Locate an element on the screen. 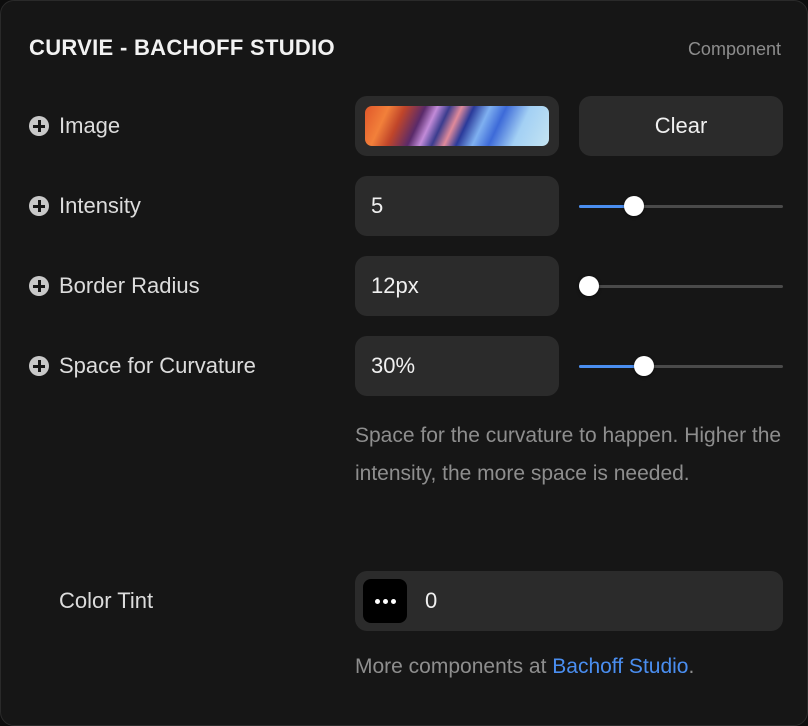 This screenshot has height=726, width=808. image-row: Image Clear is located at coordinates (404, 126).